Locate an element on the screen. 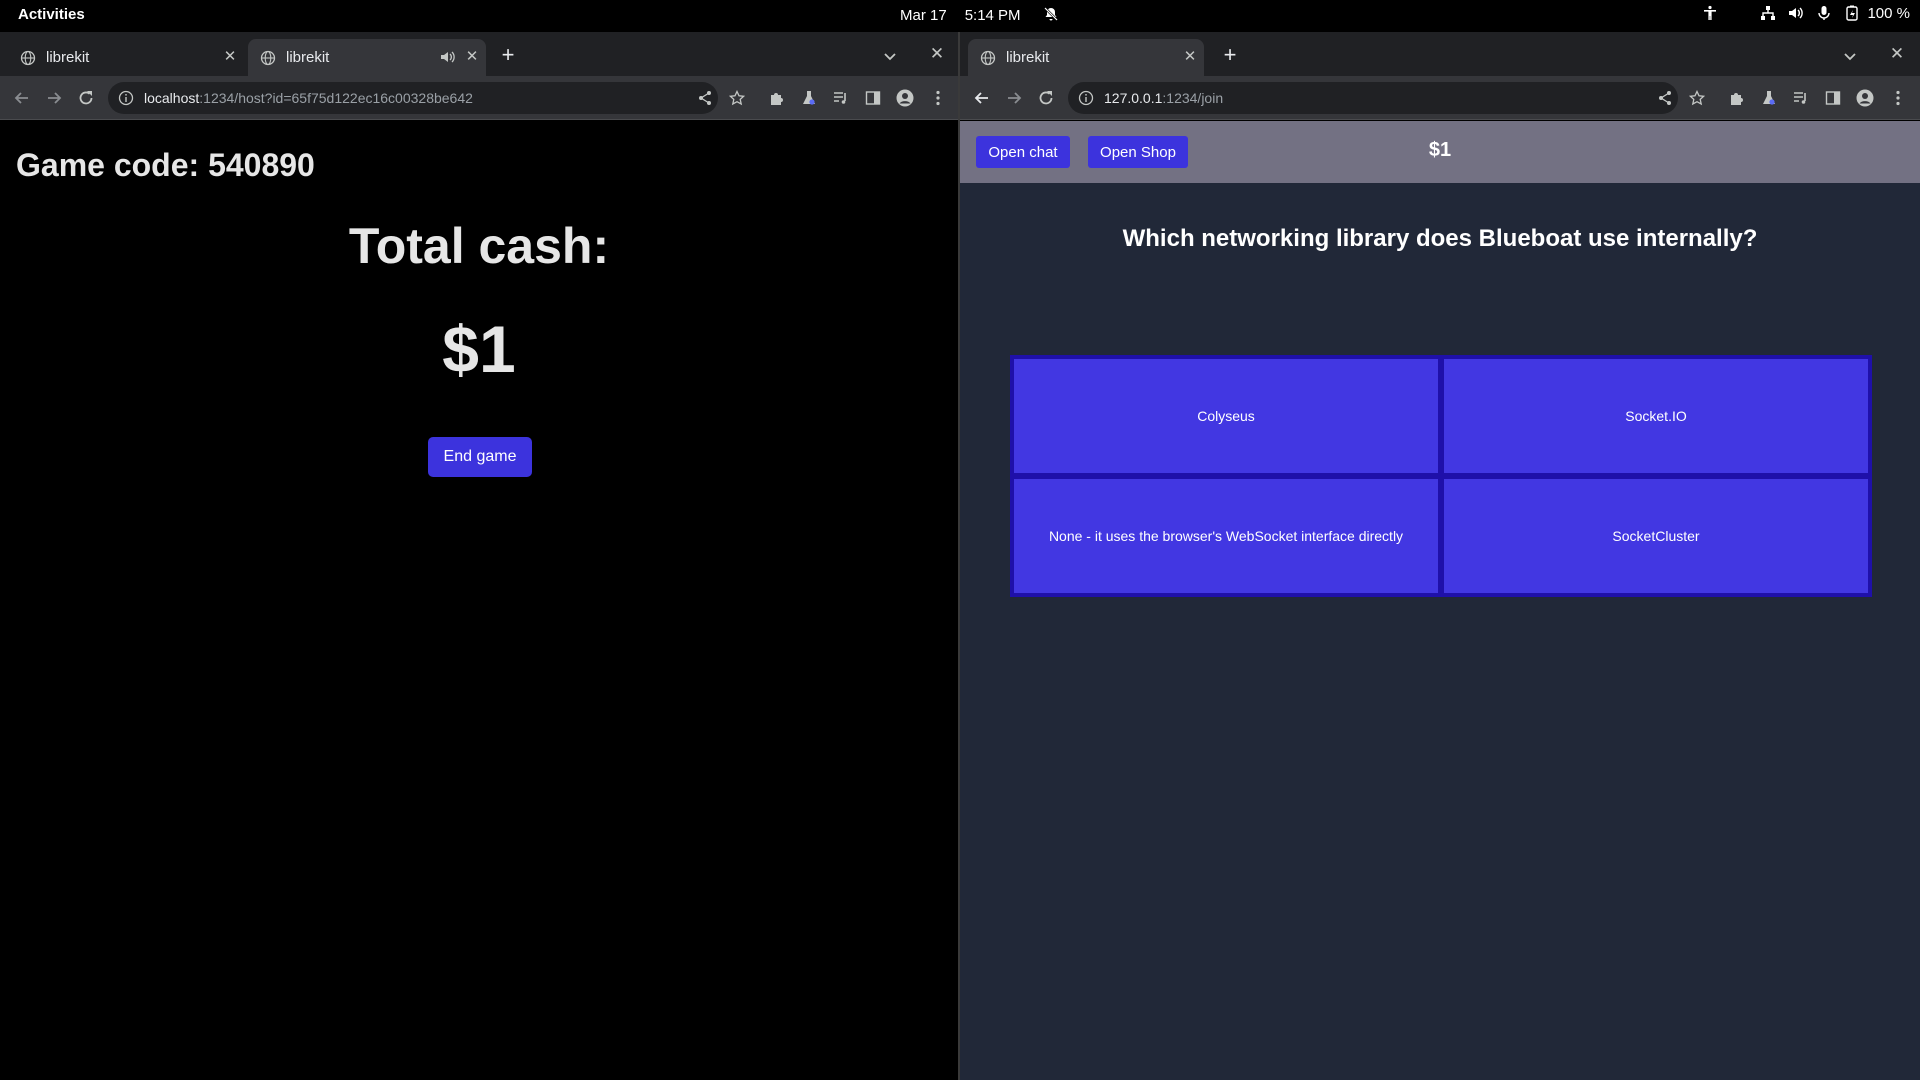 This screenshot has width=1920, height=1080. game-code: Game code: 540890 is located at coordinates (165, 165).